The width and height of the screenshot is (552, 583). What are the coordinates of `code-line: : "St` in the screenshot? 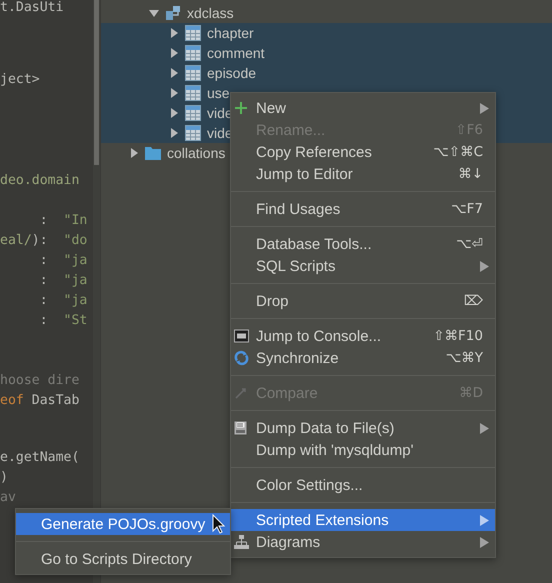 It's located at (63, 321).